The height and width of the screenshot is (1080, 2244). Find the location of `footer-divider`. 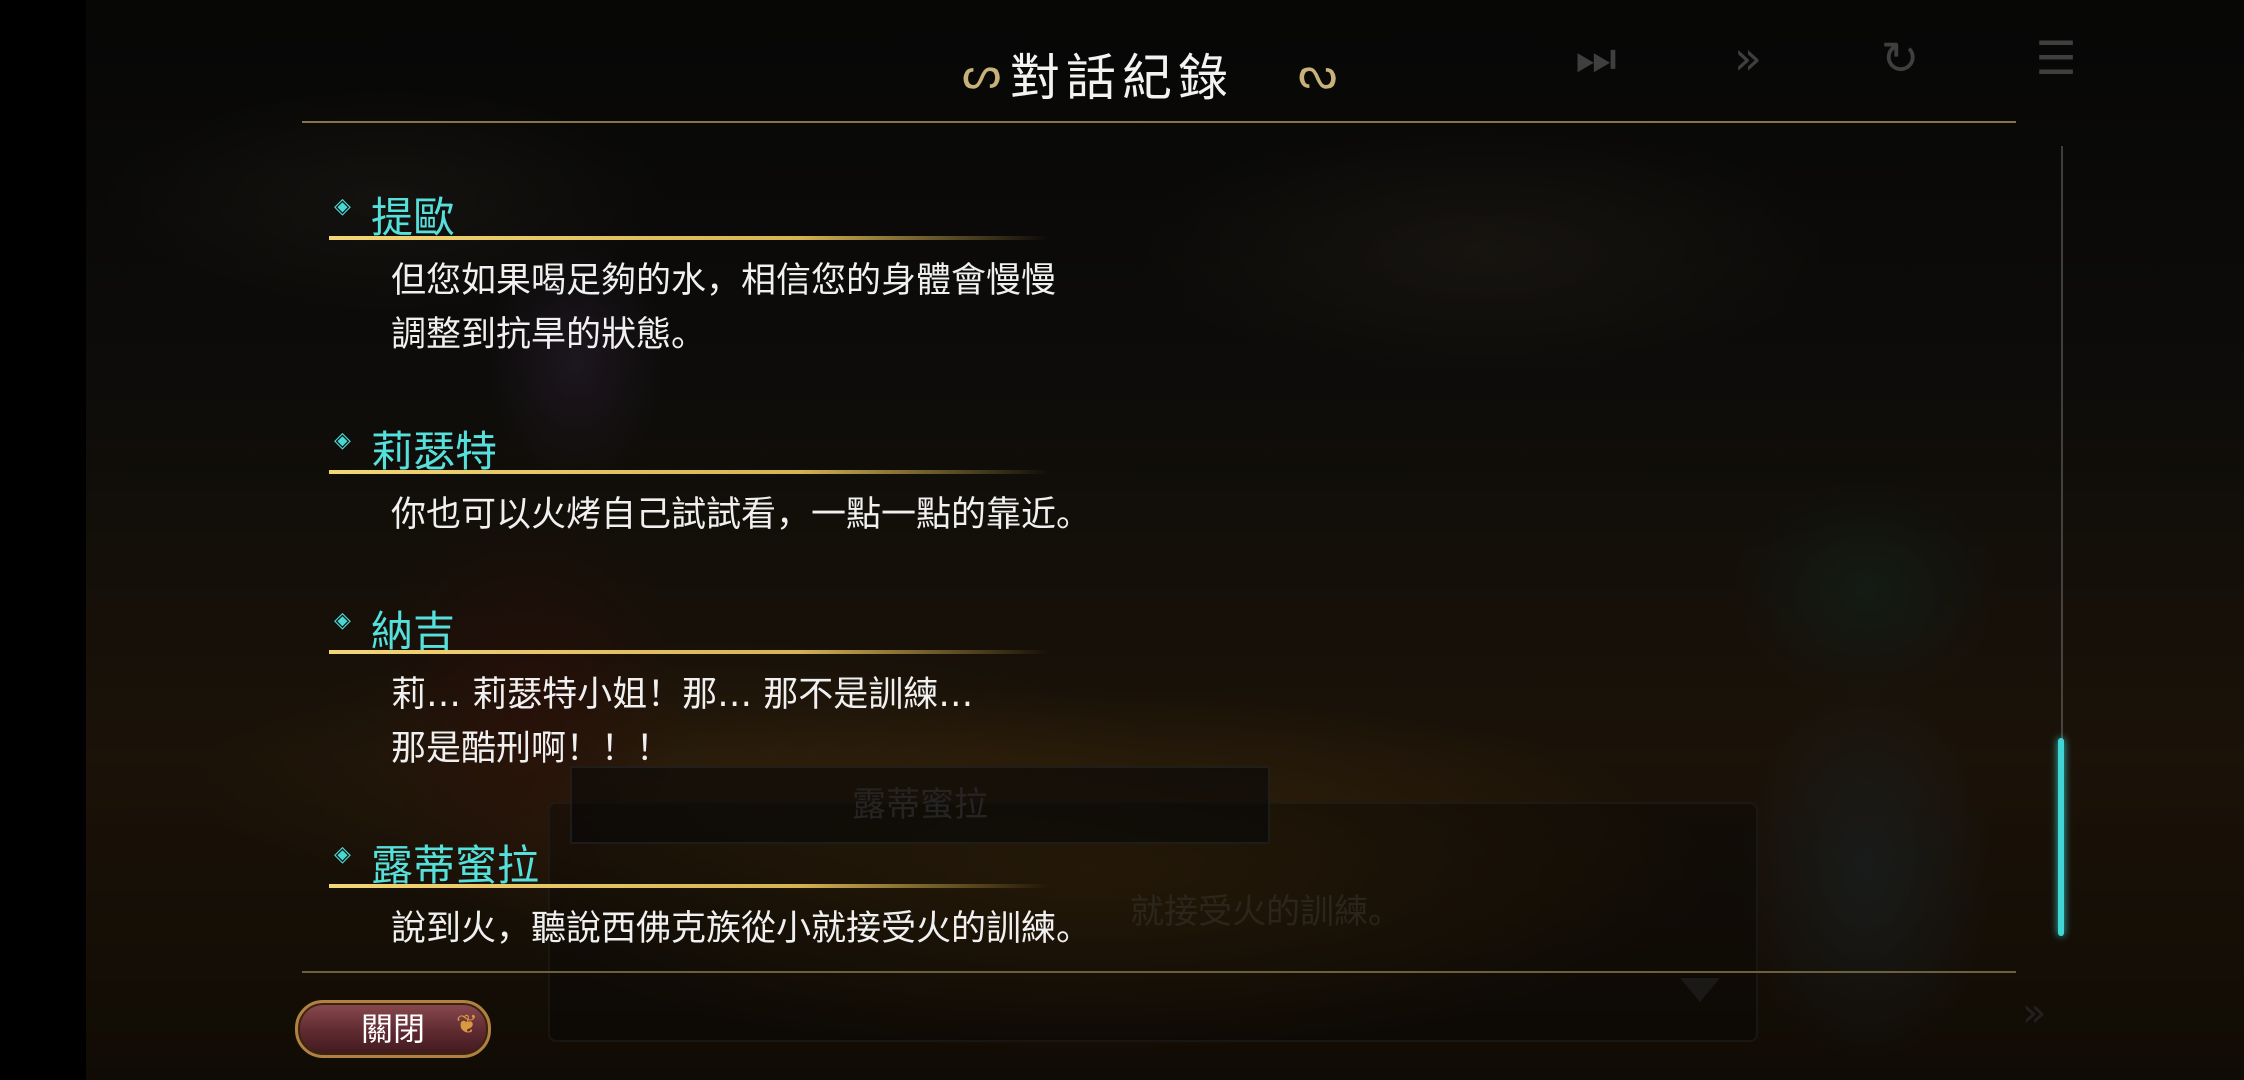

footer-divider is located at coordinates (1159, 972).